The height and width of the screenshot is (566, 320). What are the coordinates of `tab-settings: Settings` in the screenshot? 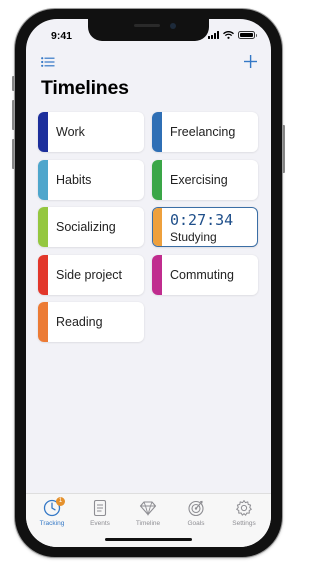 It's located at (244, 513).